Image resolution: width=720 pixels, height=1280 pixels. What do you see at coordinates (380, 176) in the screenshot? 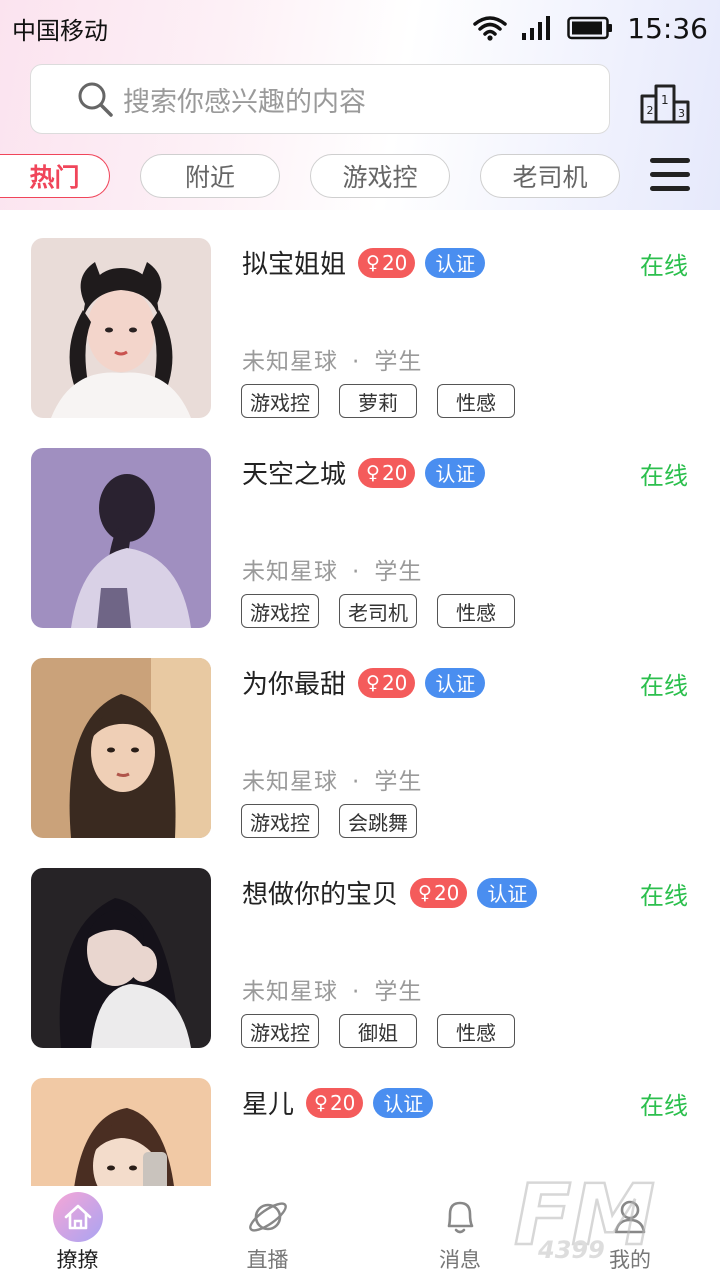
I see `tab-gamer: 游戏控` at bounding box center [380, 176].